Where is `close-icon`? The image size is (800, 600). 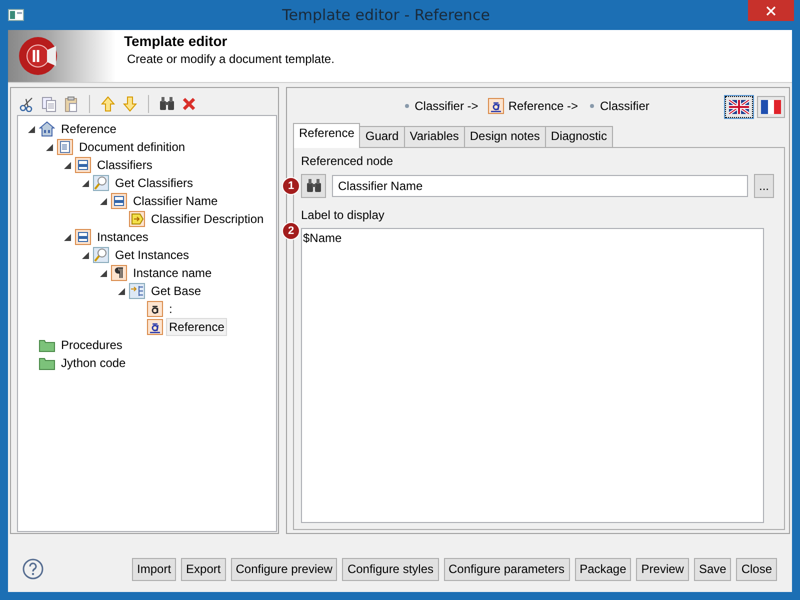 close-icon is located at coordinates (771, 11).